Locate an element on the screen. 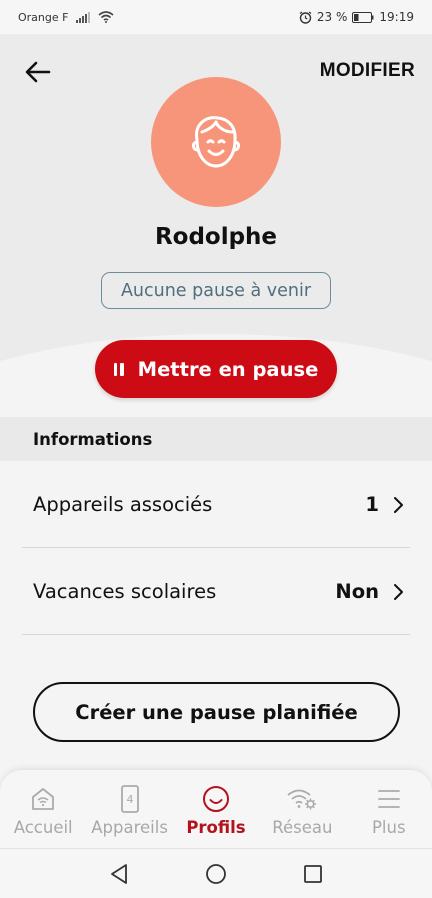  tab-label: Plus is located at coordinates (388, 827).